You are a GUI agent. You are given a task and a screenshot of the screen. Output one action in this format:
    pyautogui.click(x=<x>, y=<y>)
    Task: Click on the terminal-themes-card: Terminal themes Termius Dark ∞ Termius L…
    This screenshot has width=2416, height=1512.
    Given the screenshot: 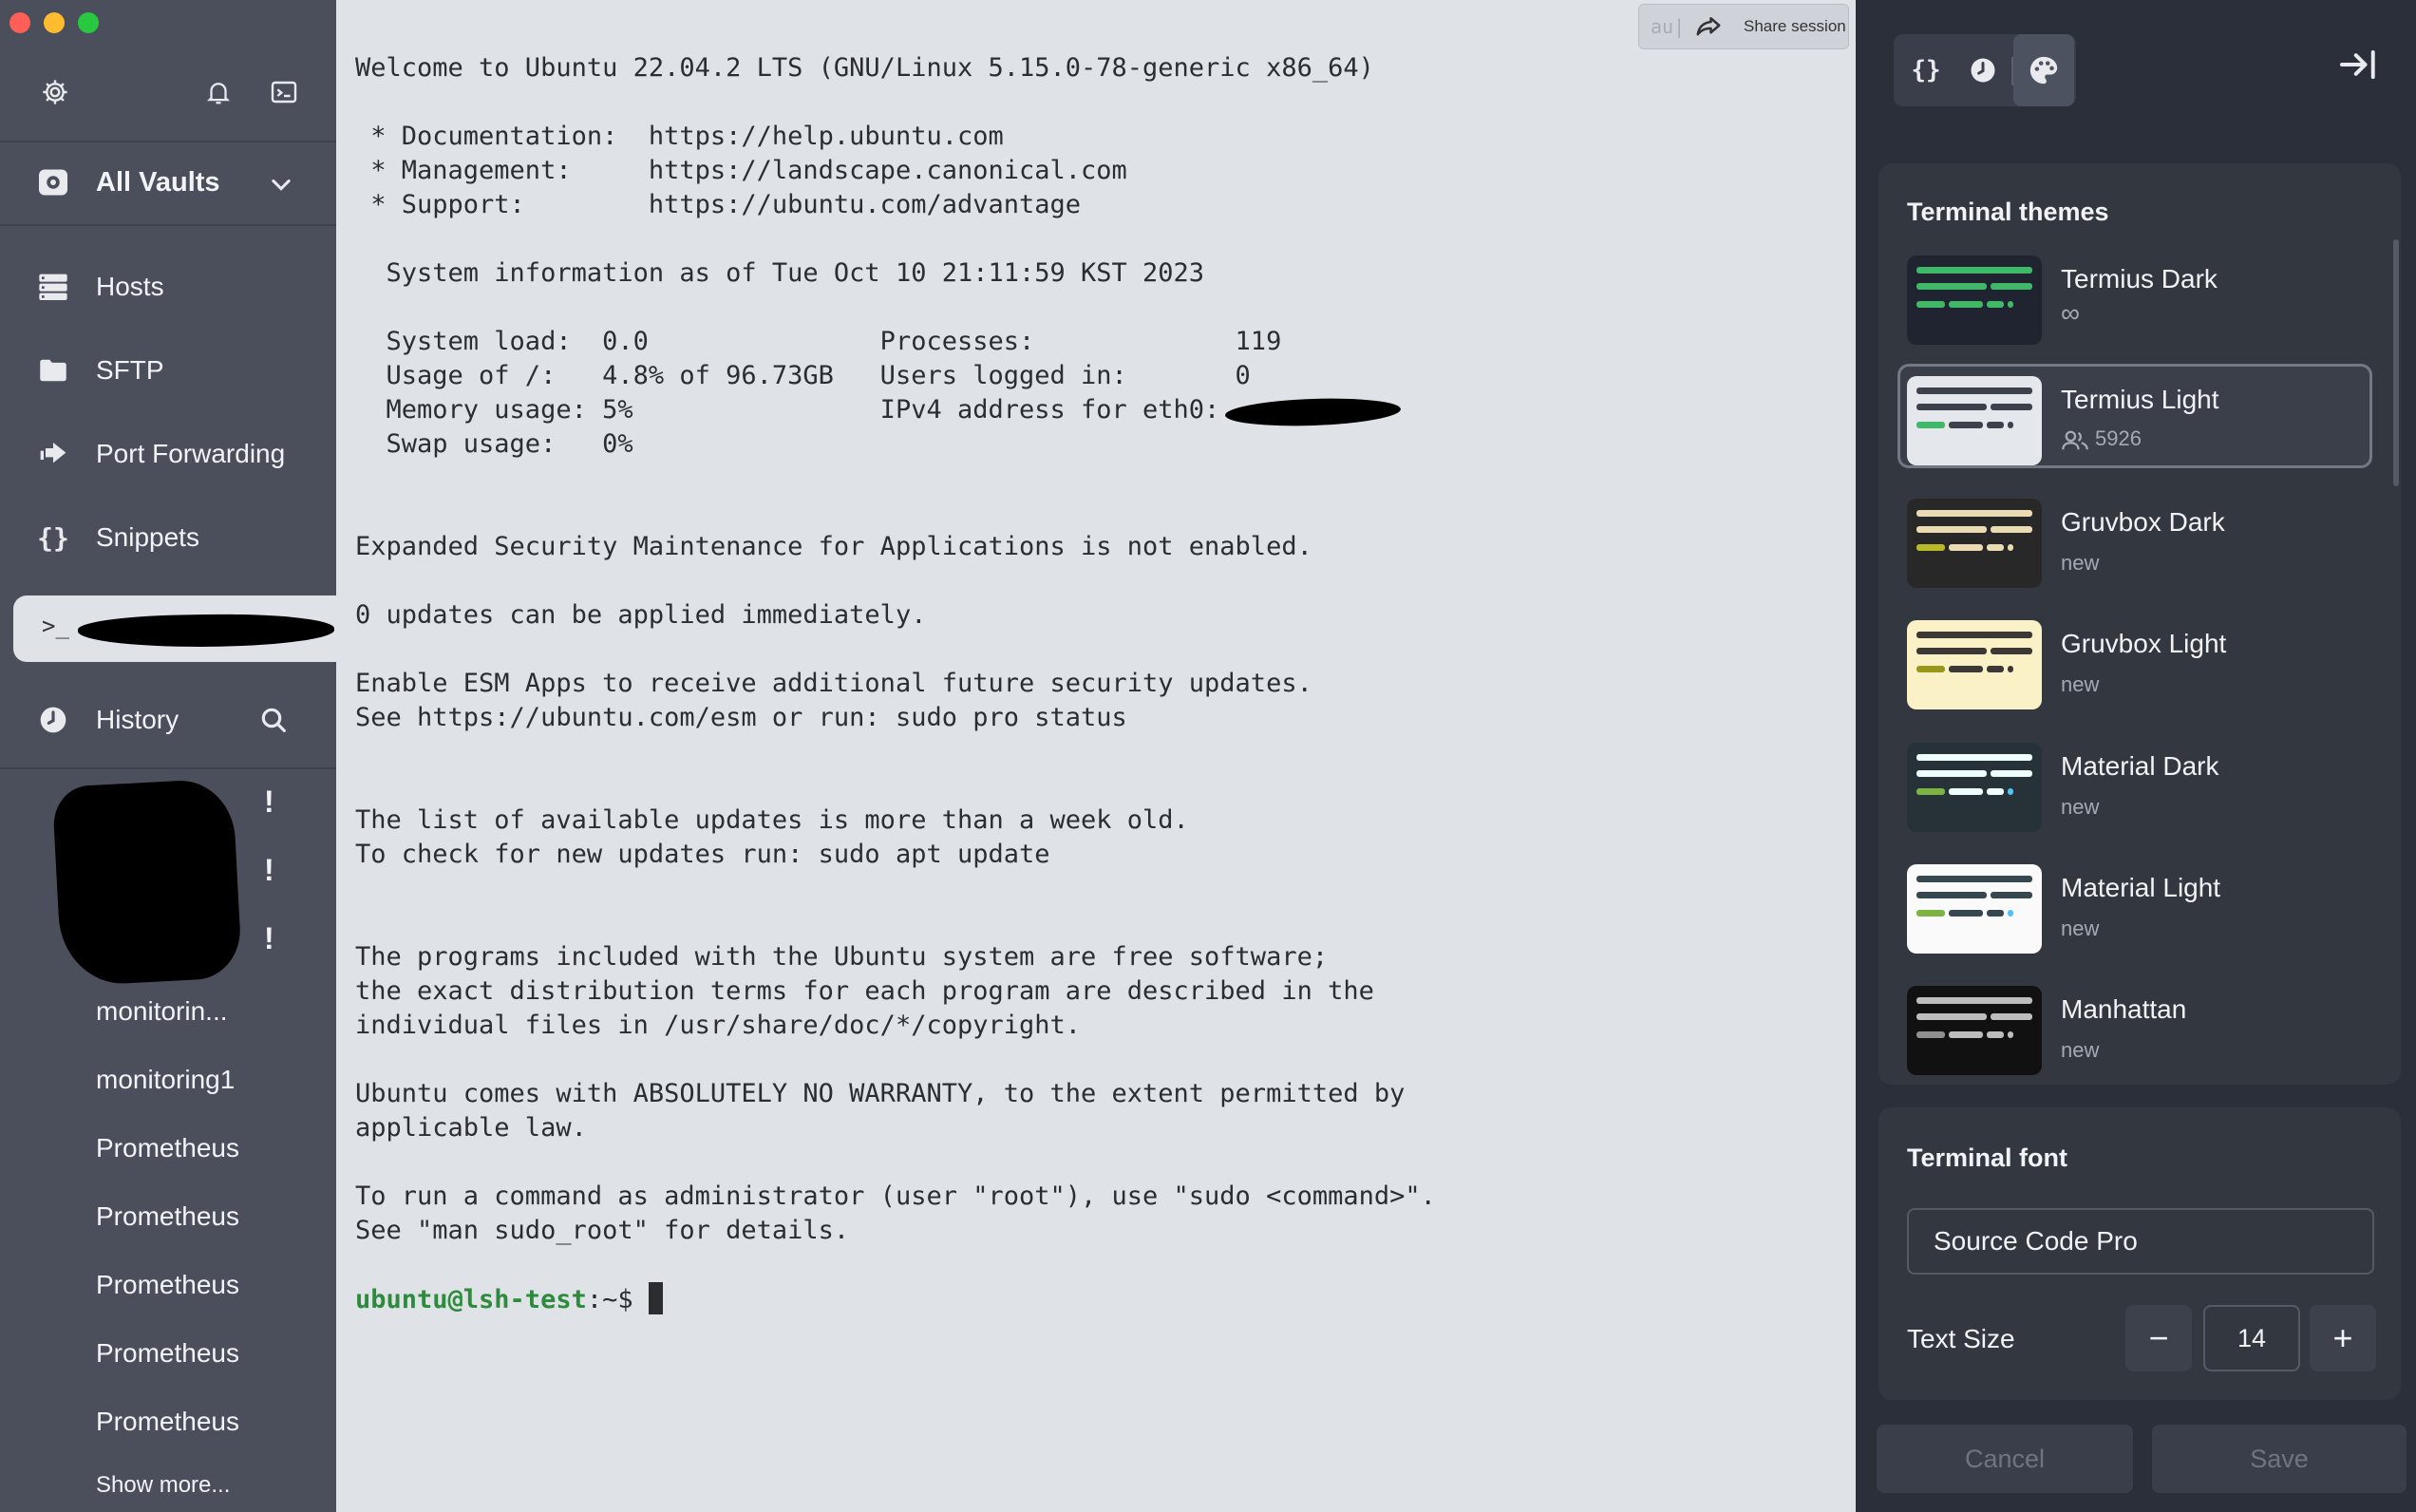 What is the action you would take?
    pyautogui.click(x=2139, y=624)
    